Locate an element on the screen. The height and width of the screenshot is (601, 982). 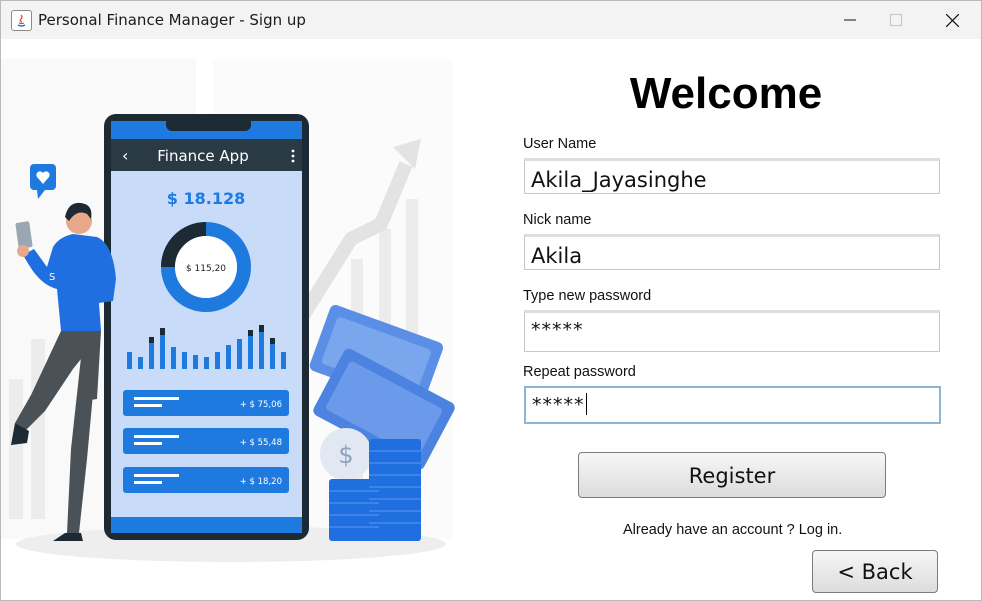
text-caret is located at coordinates (586, 404).